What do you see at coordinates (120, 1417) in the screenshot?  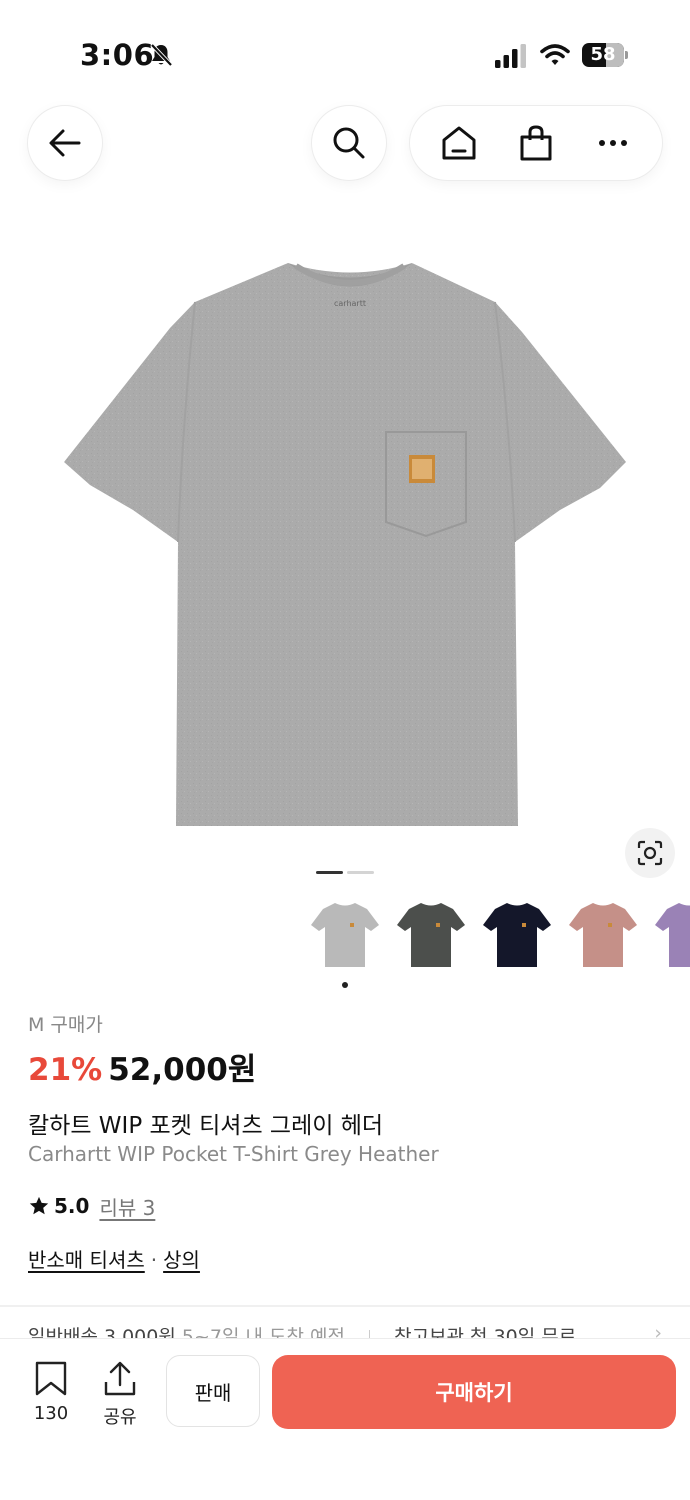 I see `share-label: 공유` at bounding box center [120, 1417].